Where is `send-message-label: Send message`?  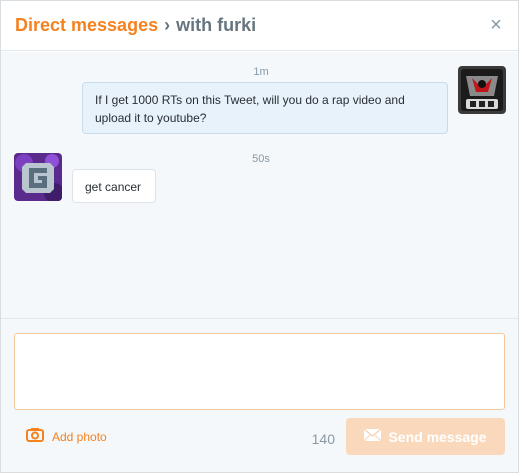 send-message-label: Send message is located at coordinates (437, 436).